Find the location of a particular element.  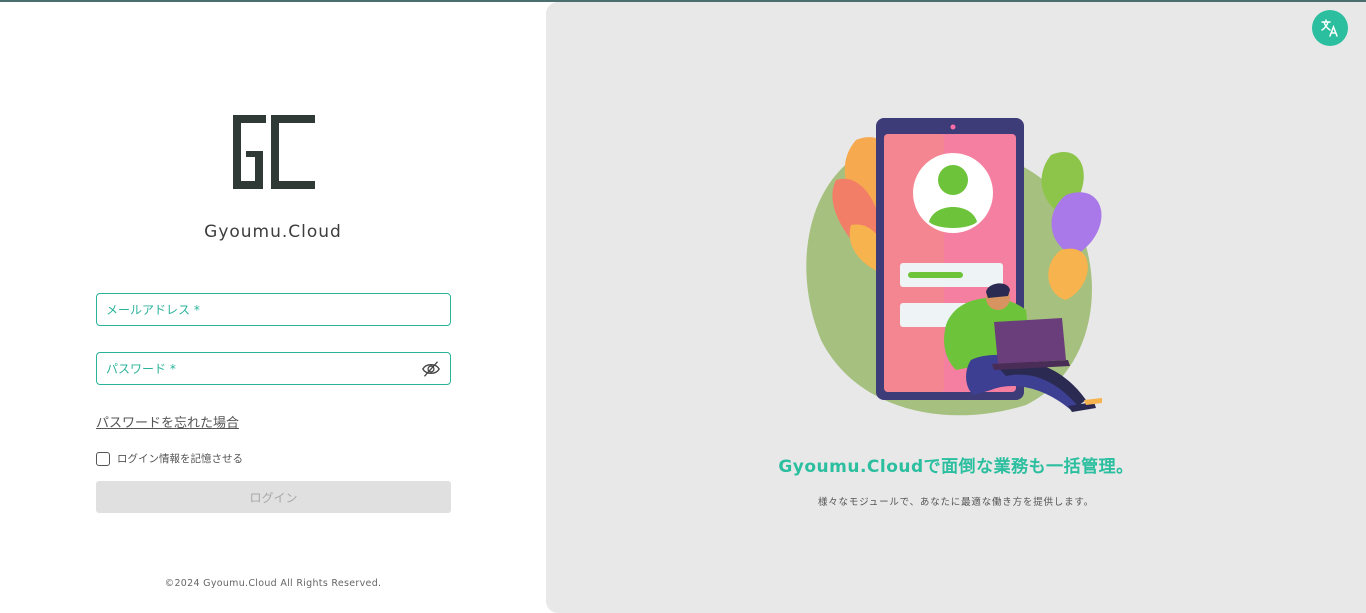

translate-icon is located at coordinates (1329, 28).